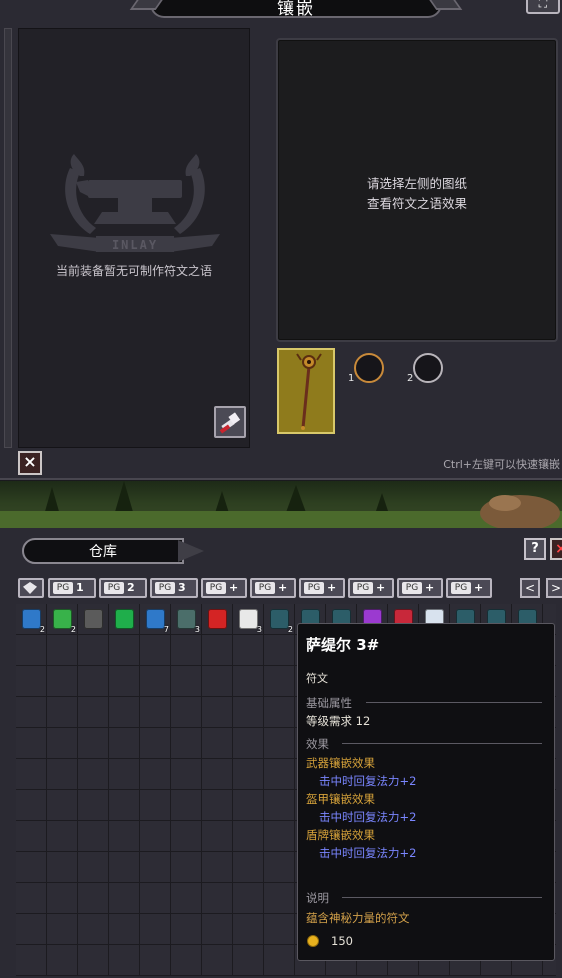 The image size is (562, 978). What do you see at coordinates (535, 549) in the screenshot?
I see `help-button: ?` at bounding box center [535, 549].